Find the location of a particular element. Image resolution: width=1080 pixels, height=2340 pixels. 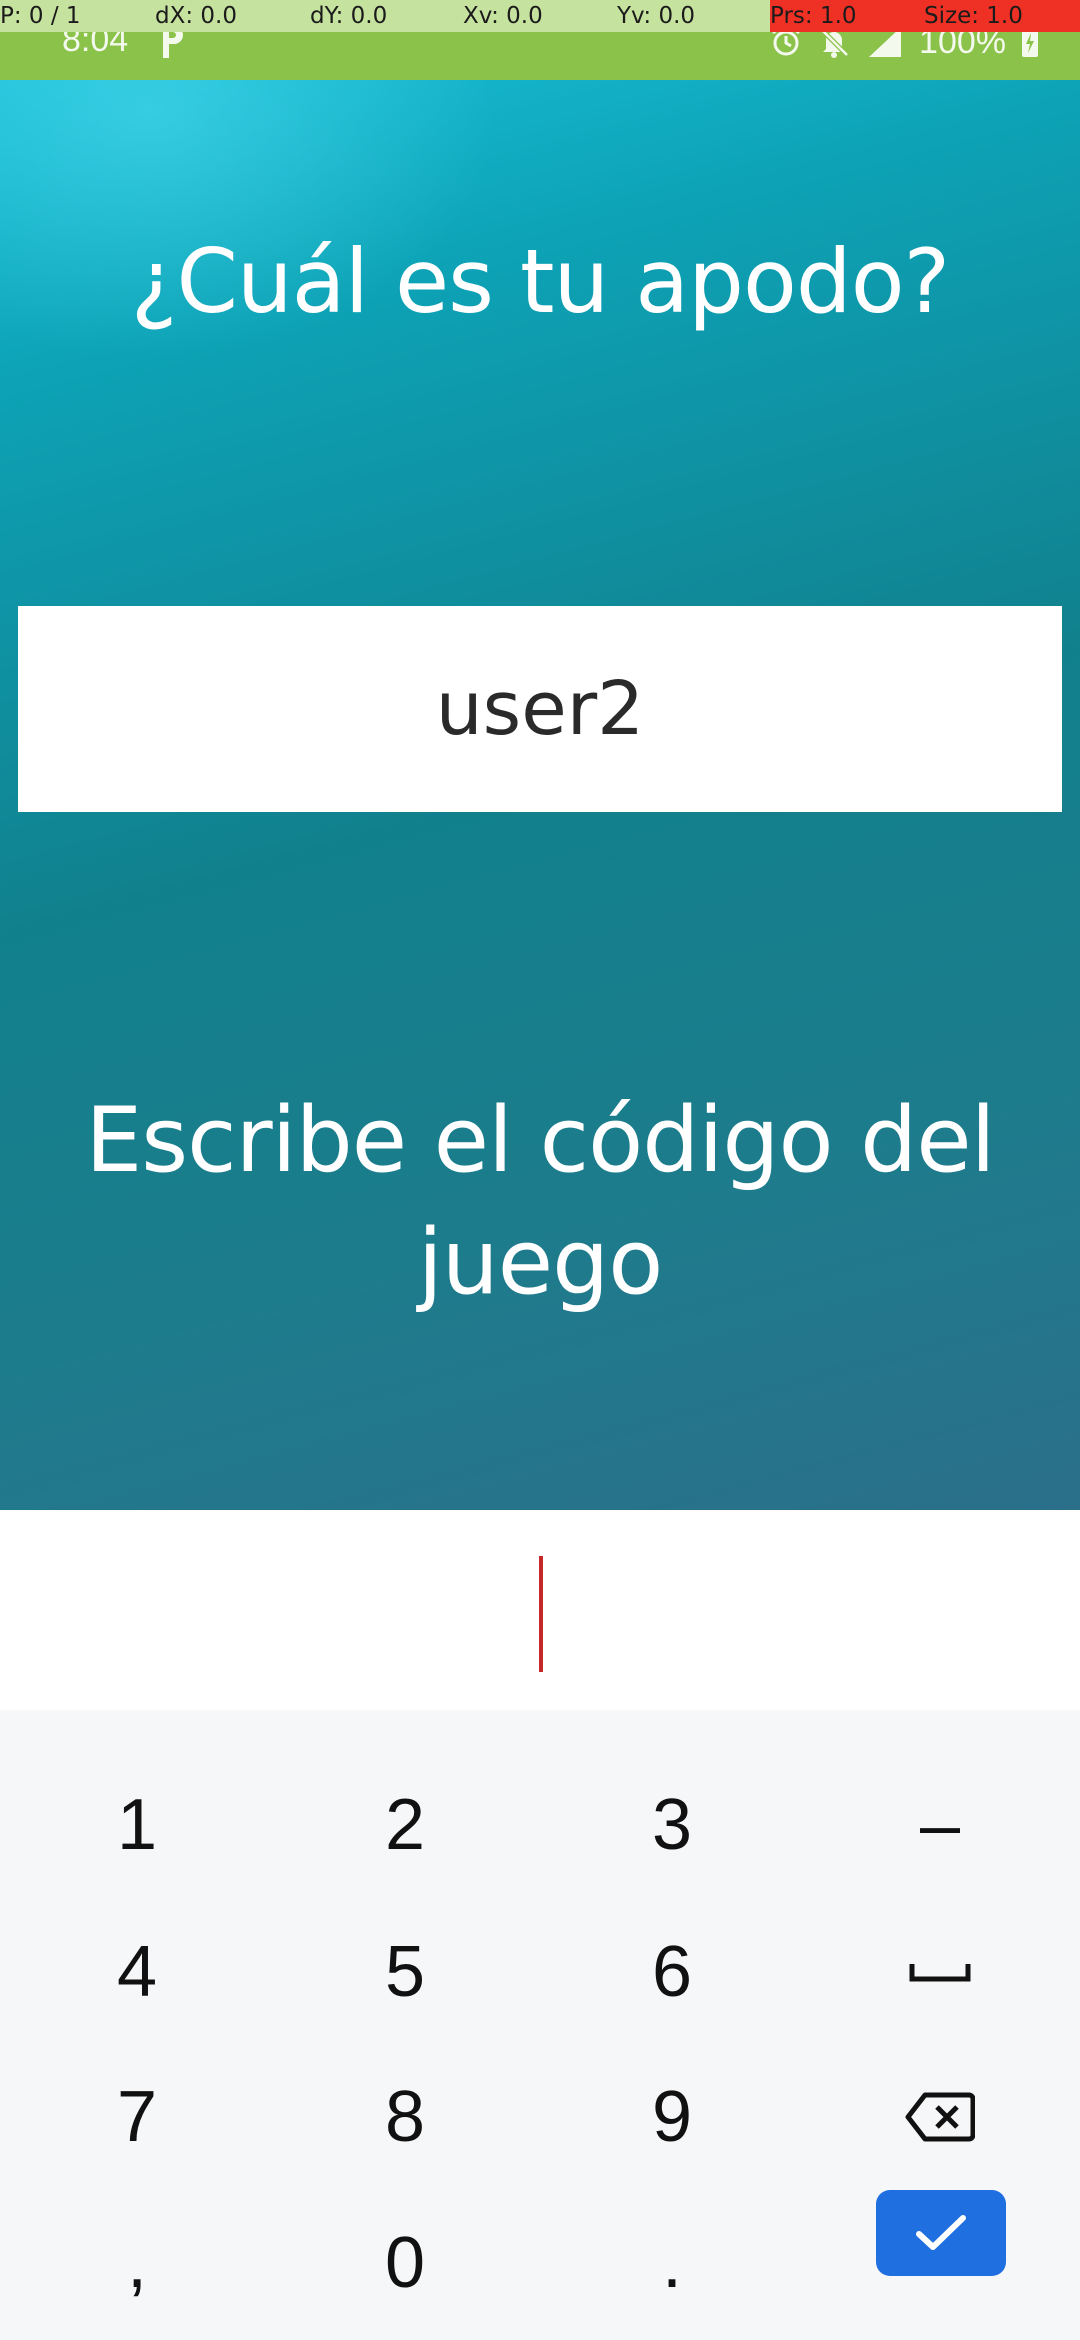

key-5: 5 is located at coordinates (405, 1972).